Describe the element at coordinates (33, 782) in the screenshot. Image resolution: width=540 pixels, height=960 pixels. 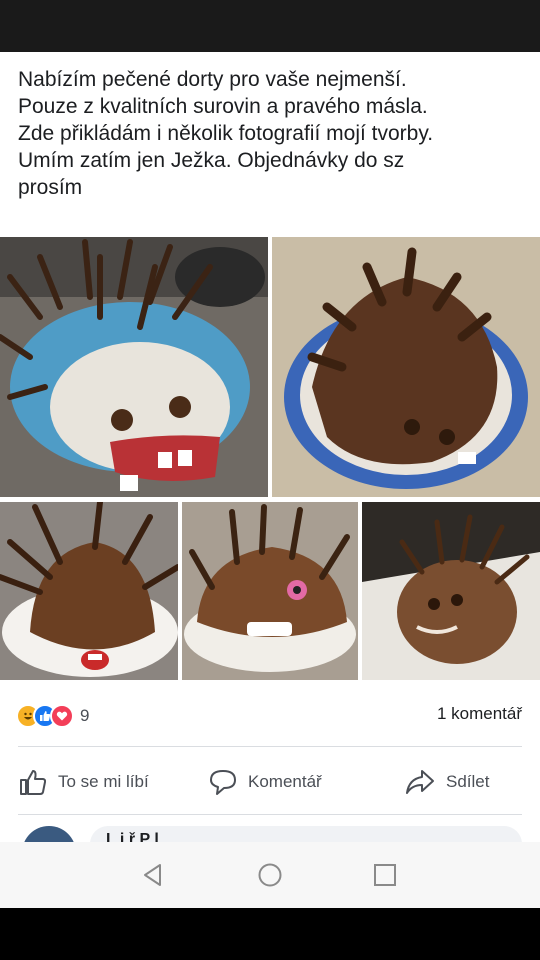
I see `thumbs-up-icon` at that location.